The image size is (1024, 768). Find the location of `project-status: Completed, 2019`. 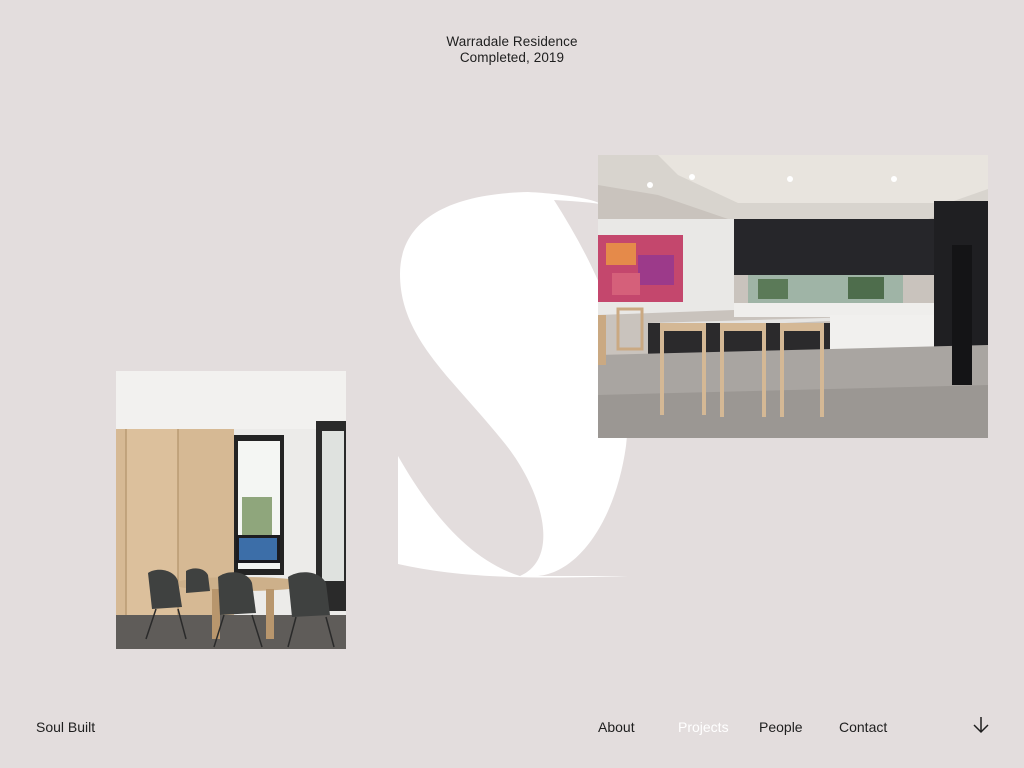

project-status: Completed, 2019 is located at coordinates (512, 57).